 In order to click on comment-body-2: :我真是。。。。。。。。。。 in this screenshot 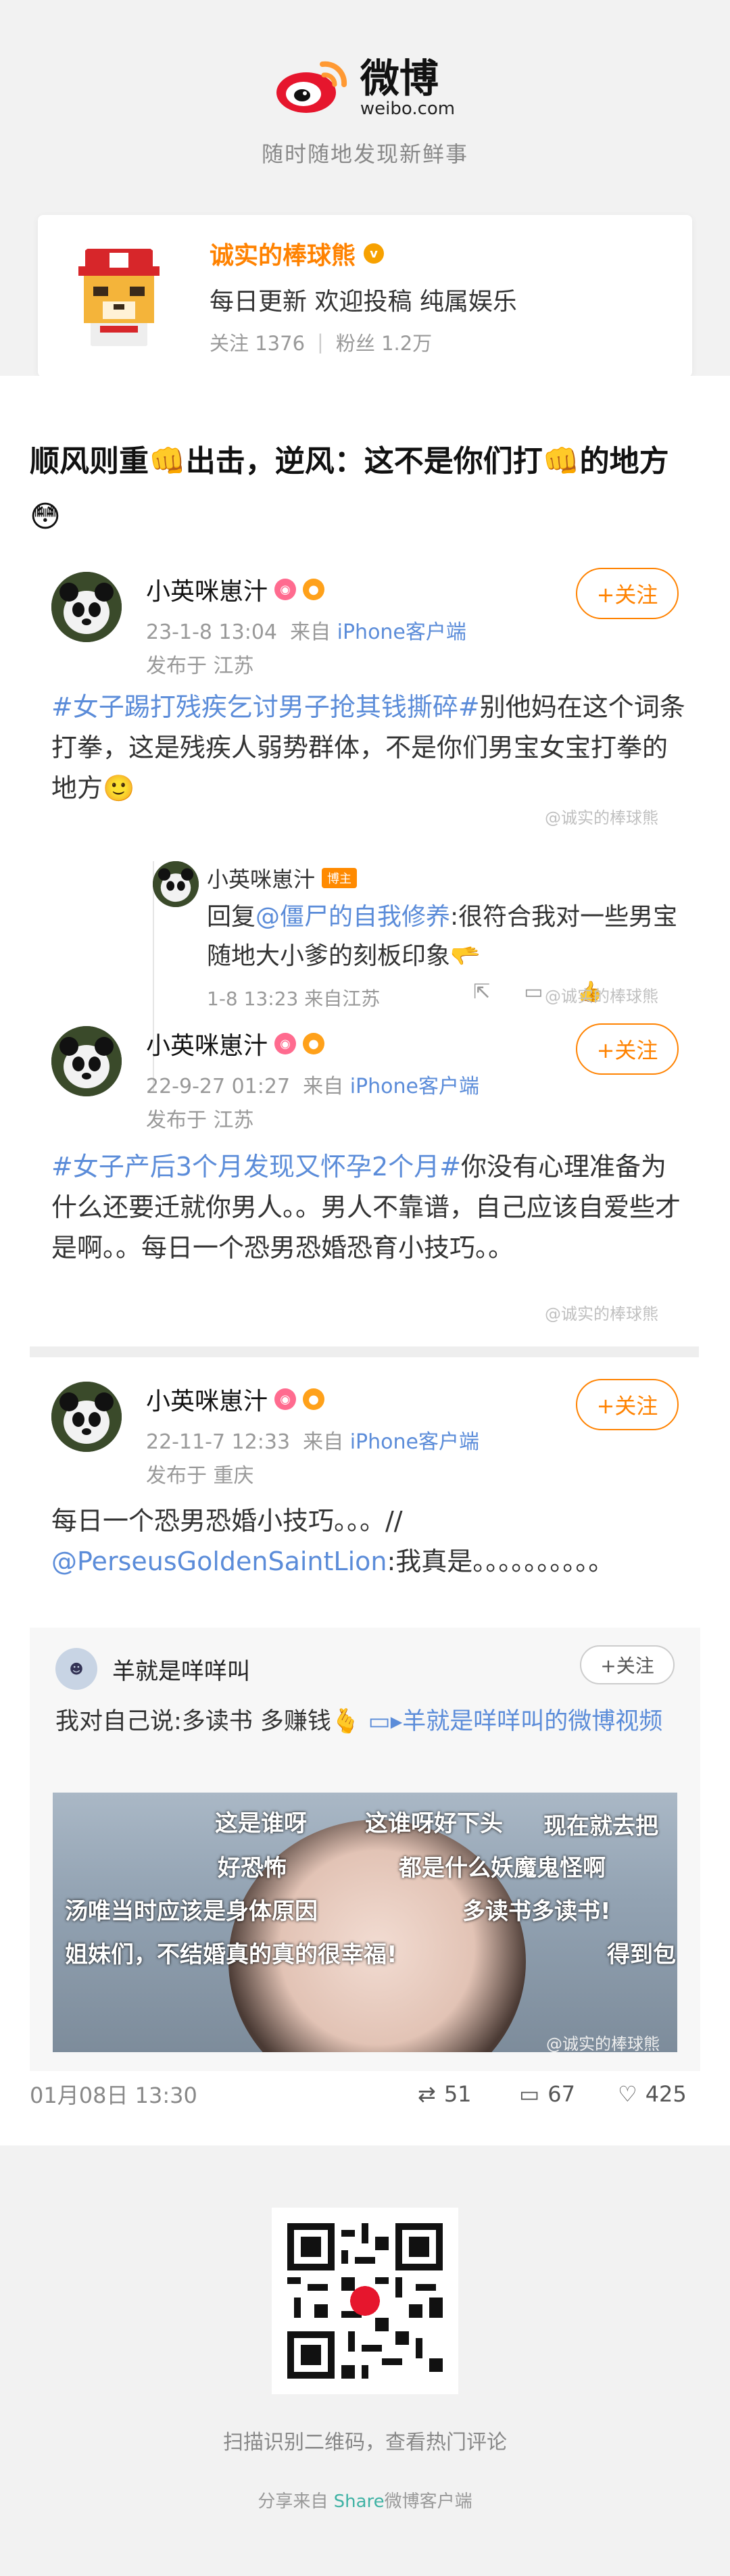, I will do `click(500, 1561)`.